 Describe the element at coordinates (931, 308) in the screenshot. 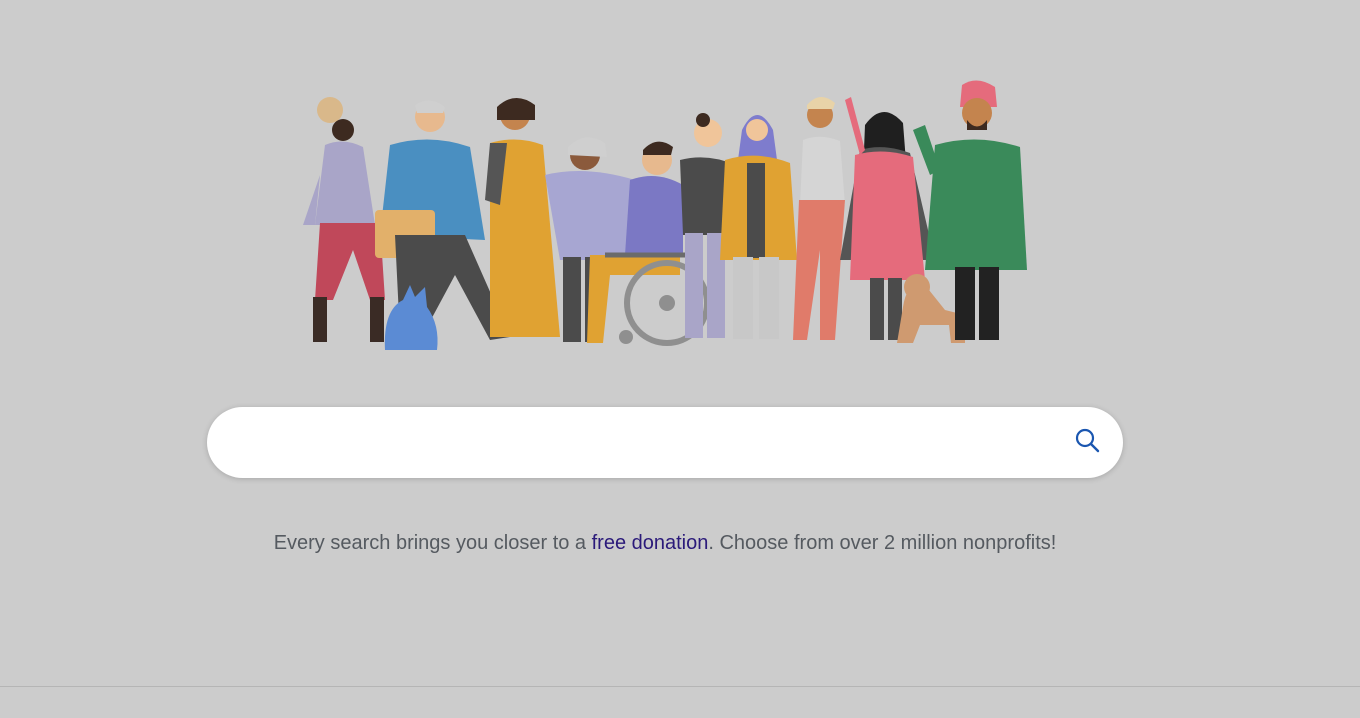

I see `tan-dog` at that location.